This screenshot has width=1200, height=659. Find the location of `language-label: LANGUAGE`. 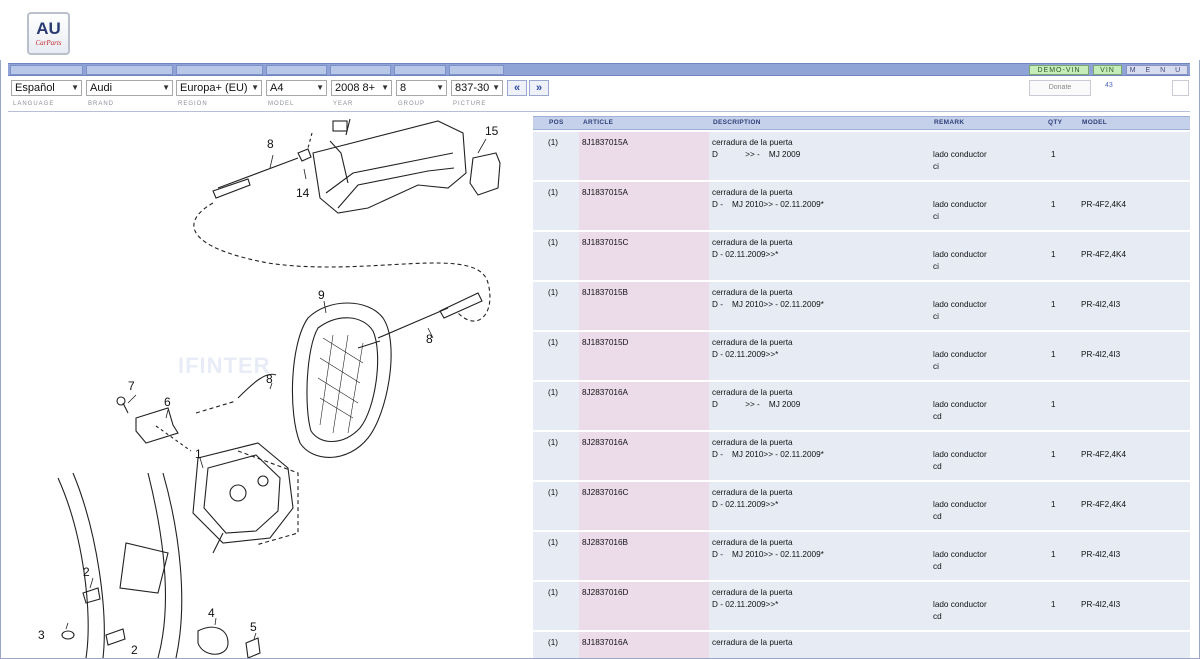

language-label: LANGUAGE is located at coordinates (34, 104).